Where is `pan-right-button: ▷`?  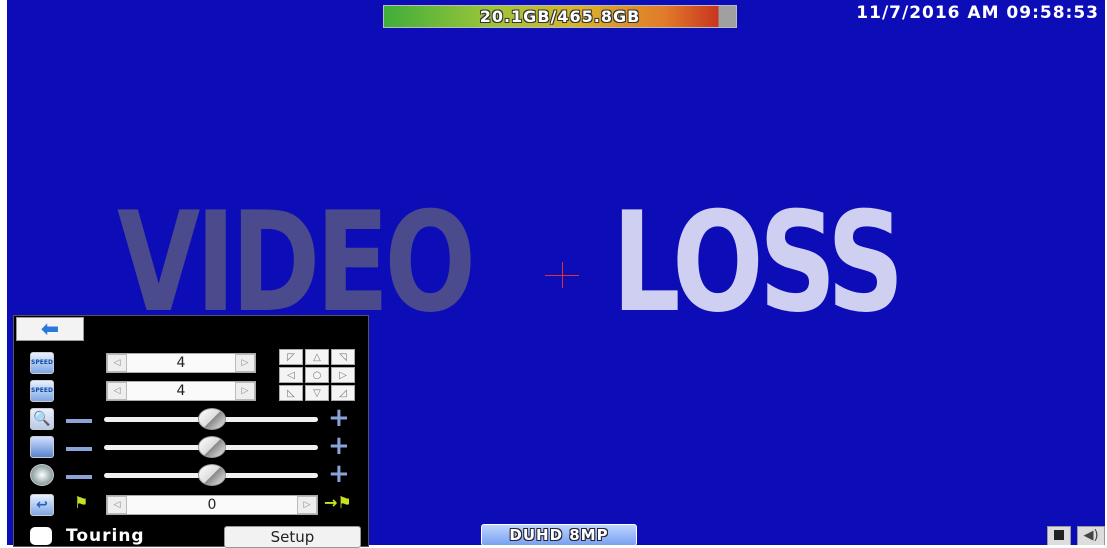
pan-right-button: ▷ is located at coordinates (343, 375).